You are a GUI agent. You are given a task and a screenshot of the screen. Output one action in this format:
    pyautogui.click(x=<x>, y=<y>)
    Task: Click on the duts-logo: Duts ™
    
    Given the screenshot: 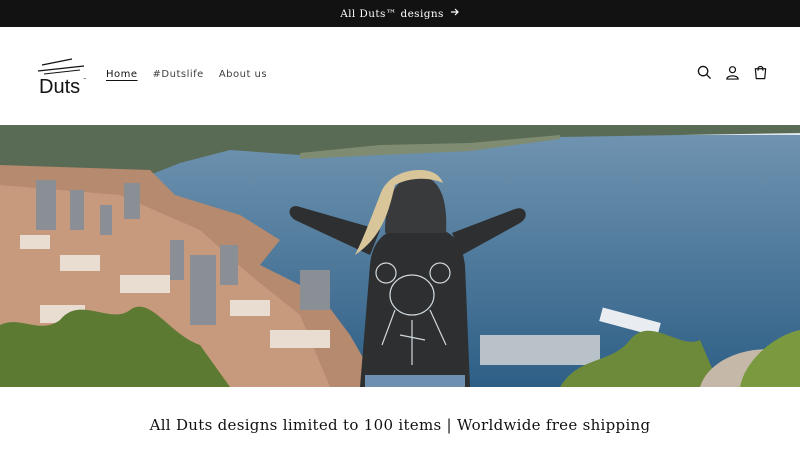 What is the action you would take?
    pyautogui.click(x=63, y=77)
    